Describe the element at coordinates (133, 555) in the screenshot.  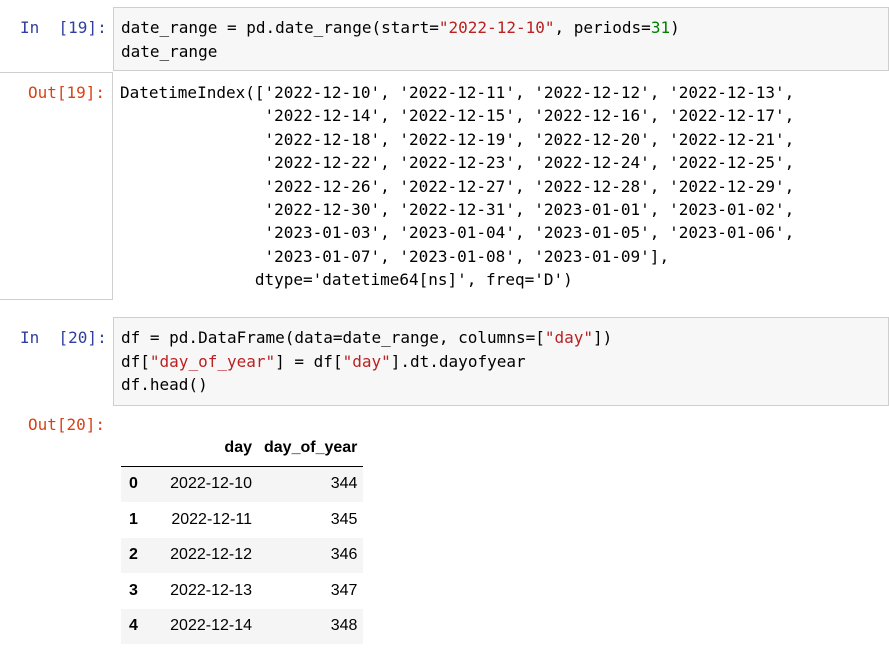
I see `row-index: 2` at that location.